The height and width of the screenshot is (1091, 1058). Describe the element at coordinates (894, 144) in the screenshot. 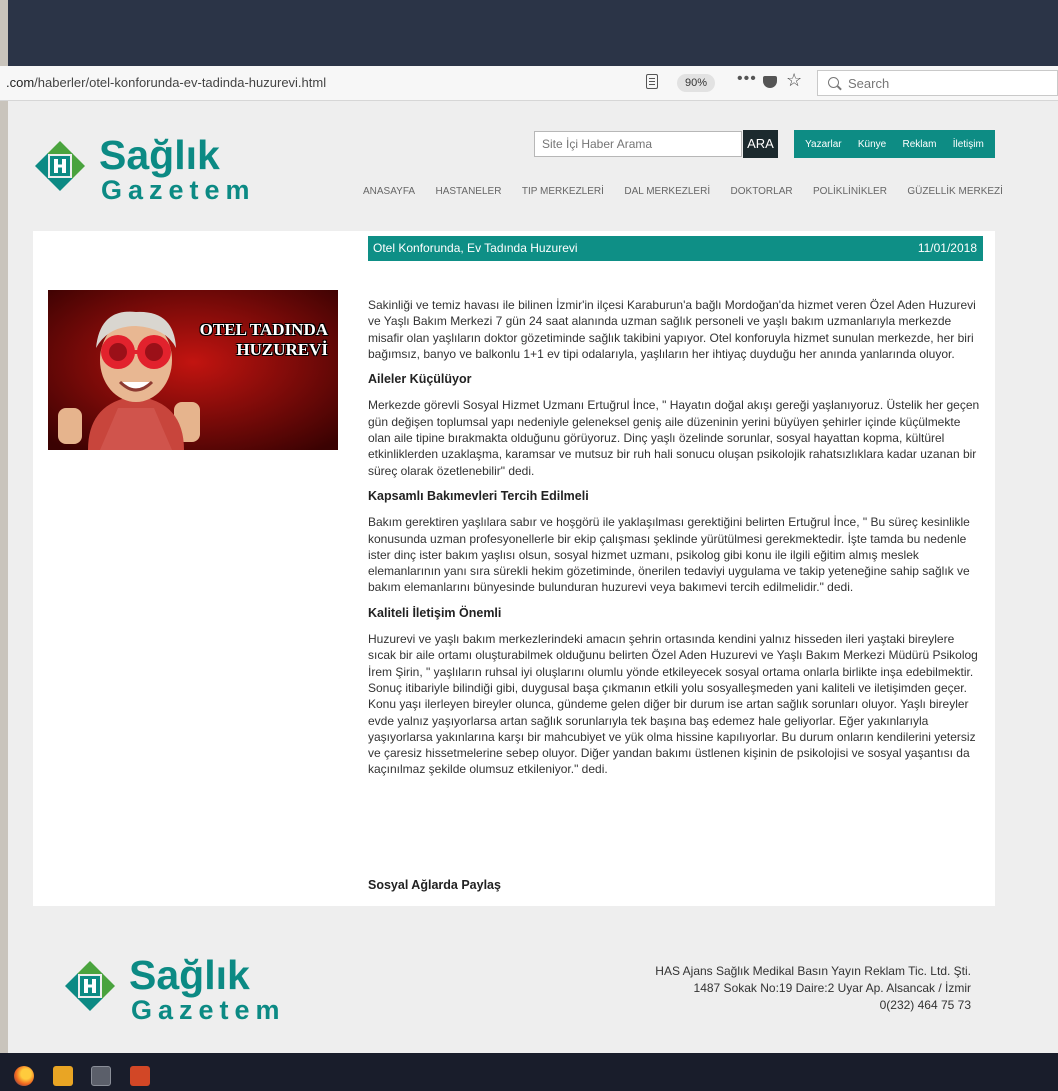

I see `top-links-bar: Yazarlar Künye Reklam İletişim` at that location.